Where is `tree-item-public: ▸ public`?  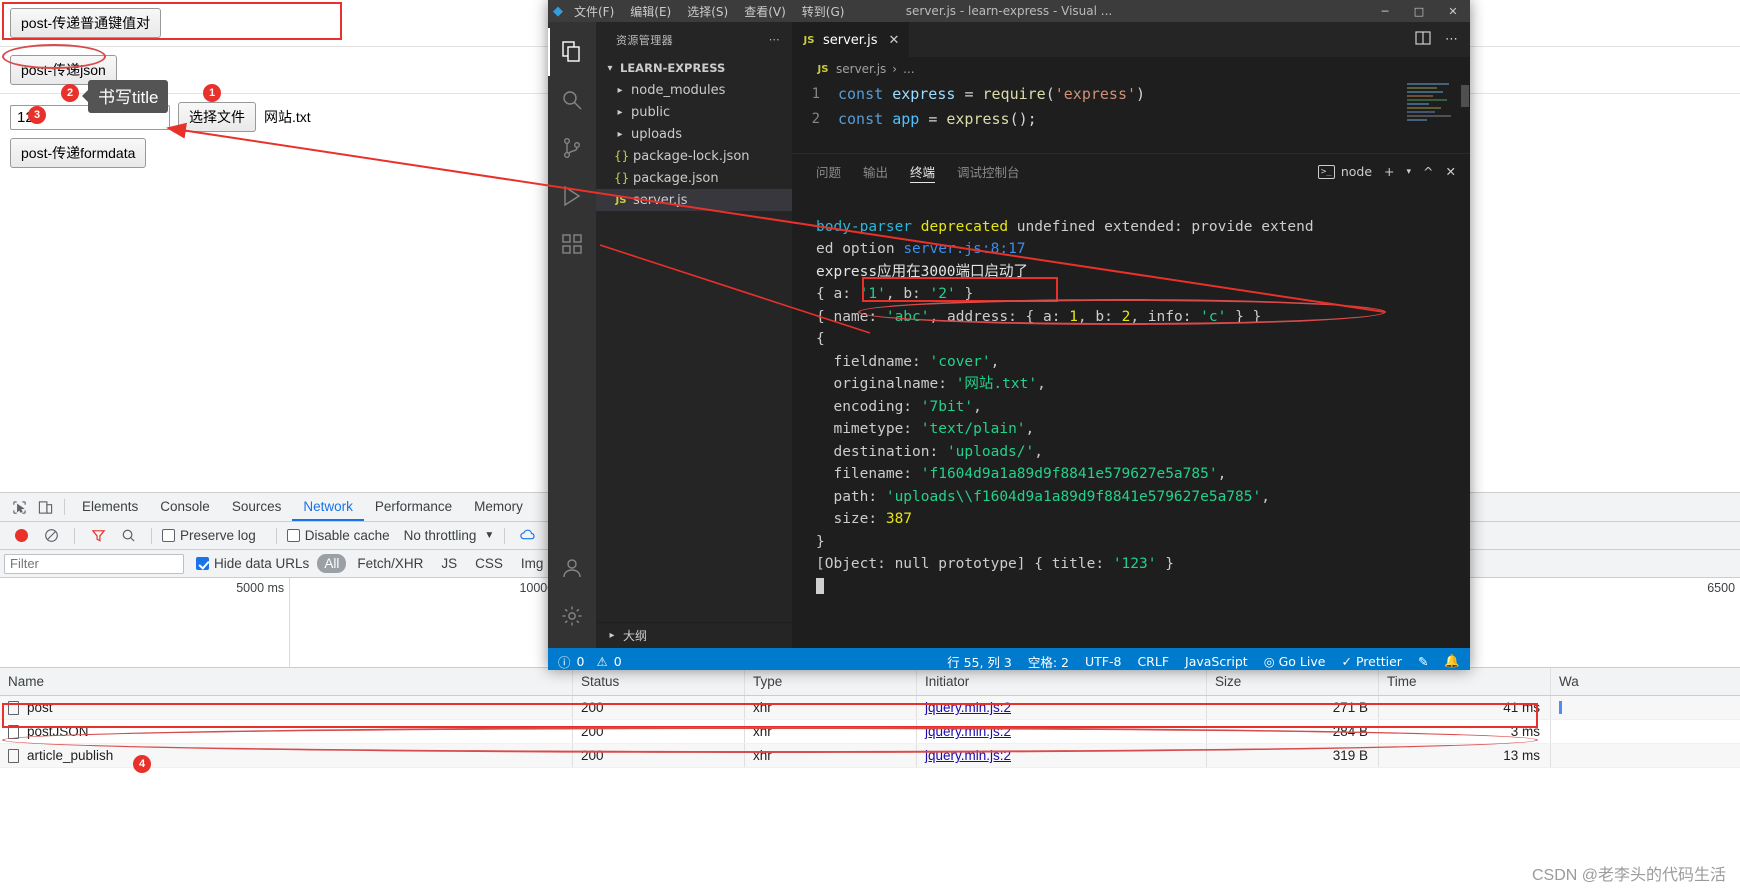 tree-item-public: ▸ public is located at coordinates (694, 112).